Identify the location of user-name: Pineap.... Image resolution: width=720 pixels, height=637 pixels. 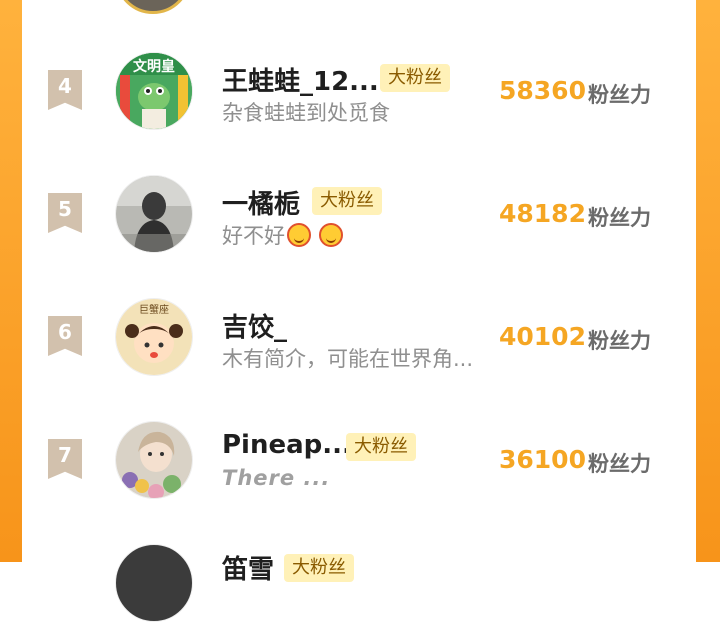
(287, 445).